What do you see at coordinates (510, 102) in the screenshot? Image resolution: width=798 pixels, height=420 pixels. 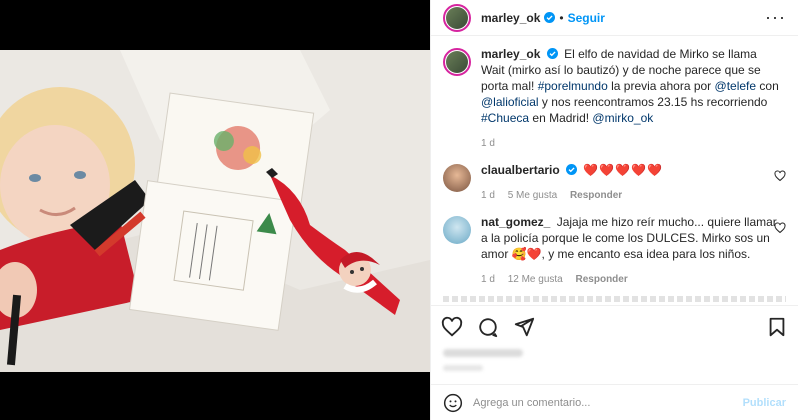 I see `mention-lalioficial: @lalioficial` at bounding box center [510, 102].